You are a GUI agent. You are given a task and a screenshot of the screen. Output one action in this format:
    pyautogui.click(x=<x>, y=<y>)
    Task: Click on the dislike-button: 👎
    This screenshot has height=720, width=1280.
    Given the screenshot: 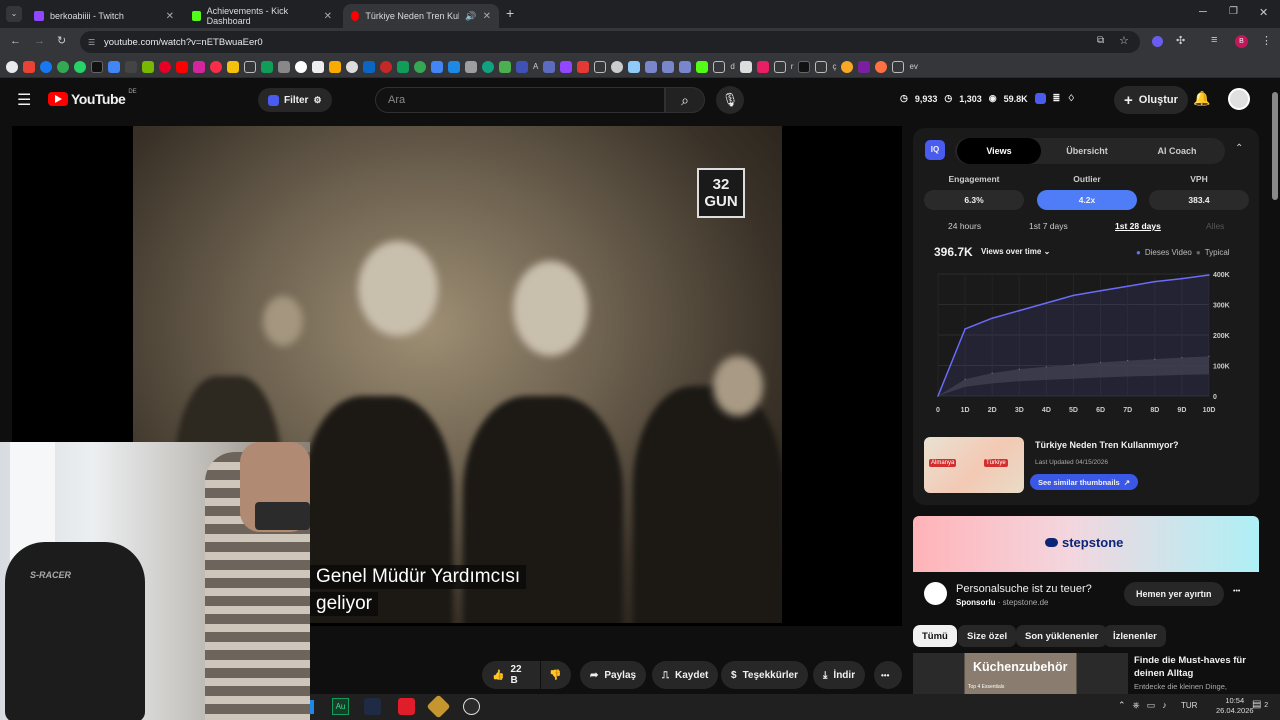 What is the action you would take?
    pyautogui.click(x=556, y=675)
    